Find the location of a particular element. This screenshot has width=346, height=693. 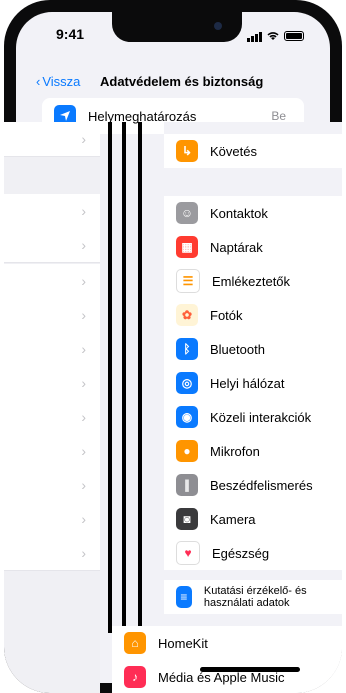

health-icon: ♥ is located at coordinates (188, 553).